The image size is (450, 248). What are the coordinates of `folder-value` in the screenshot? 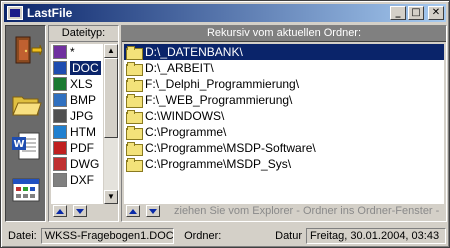 It's located at (249, 236).